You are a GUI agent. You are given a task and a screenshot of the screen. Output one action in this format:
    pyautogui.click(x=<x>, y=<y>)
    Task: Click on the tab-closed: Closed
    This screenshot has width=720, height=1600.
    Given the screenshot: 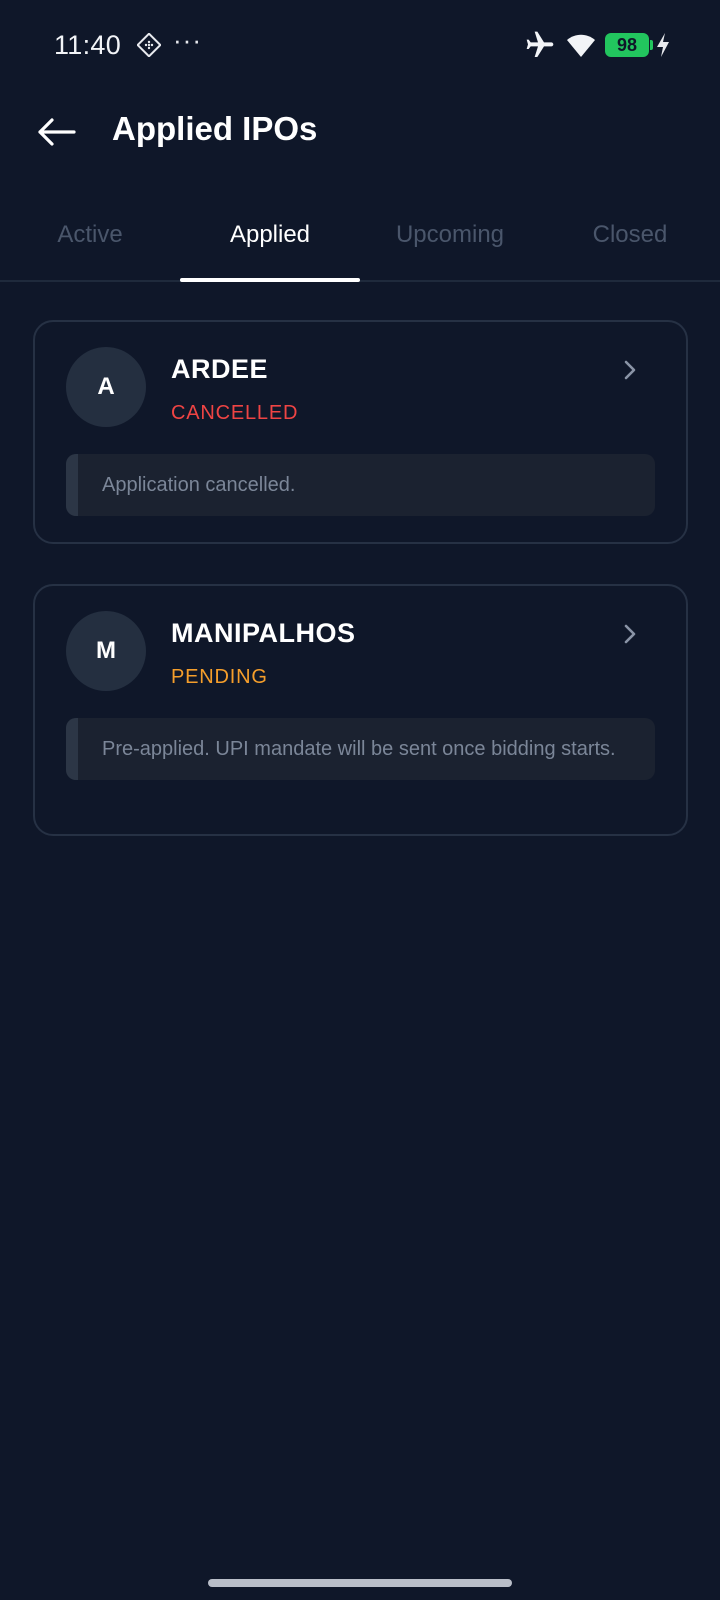 What is the action you would take?
    pyautogui.click(x=630, y=235)
    